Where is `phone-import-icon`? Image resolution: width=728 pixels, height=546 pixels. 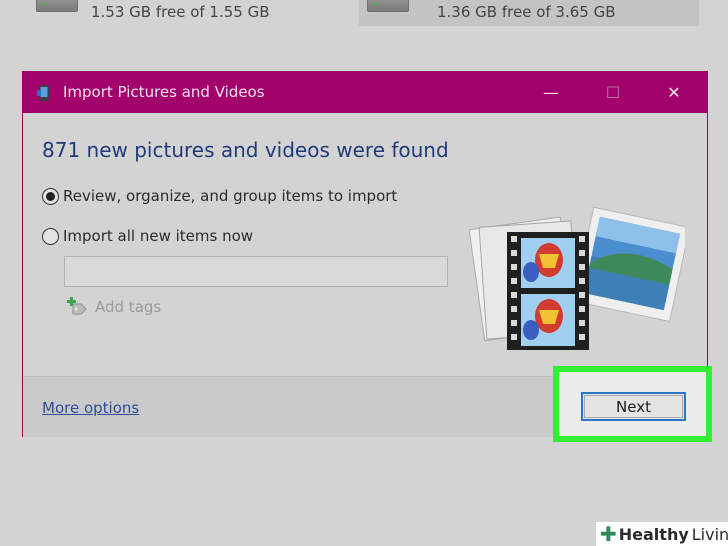
phone-import-icon is located at coordinates (43, 93).